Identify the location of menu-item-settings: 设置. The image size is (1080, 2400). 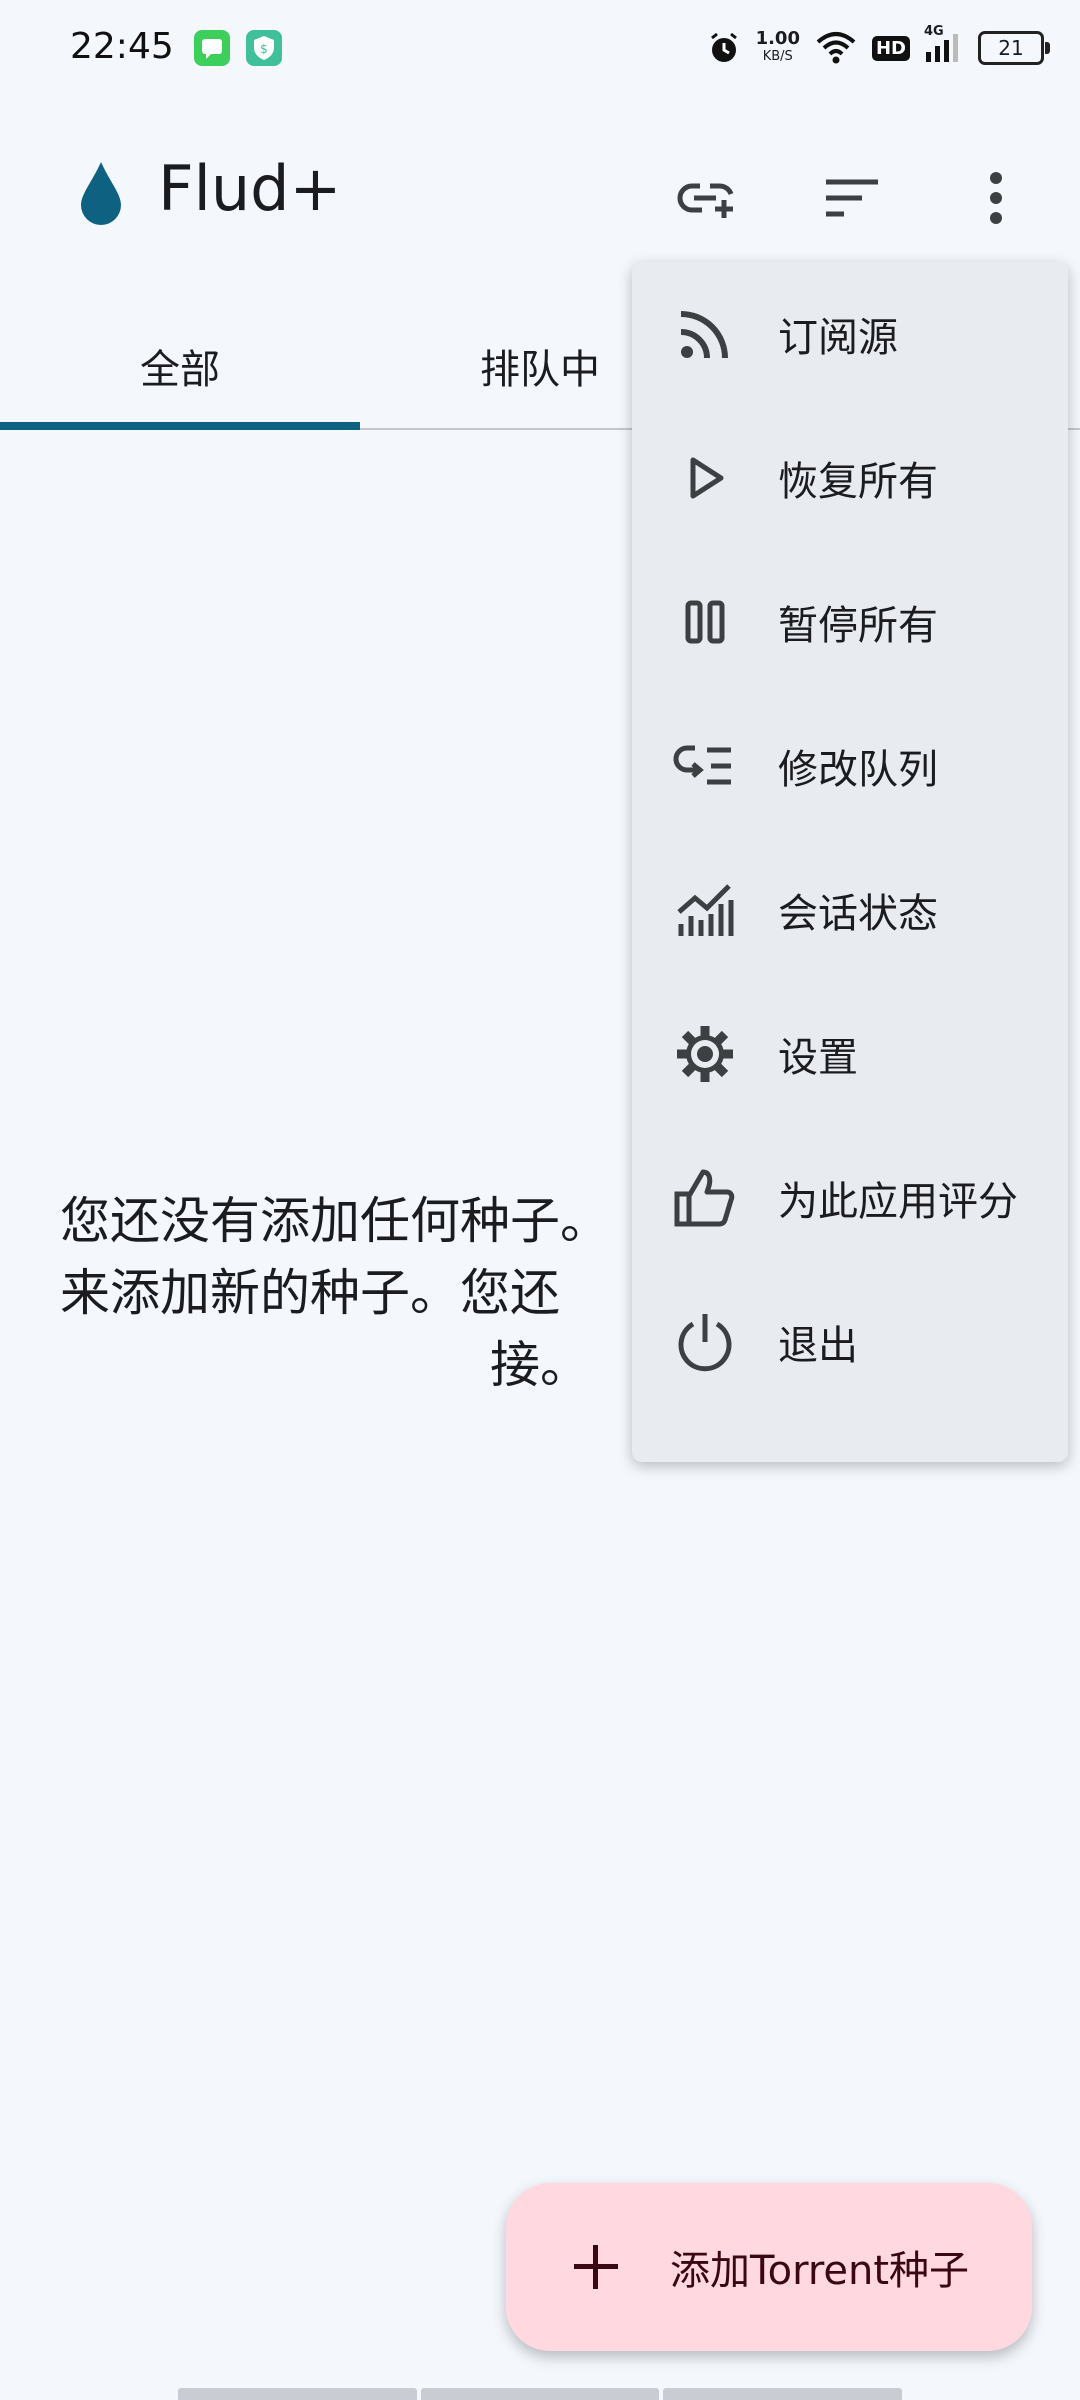
(850, 1054).